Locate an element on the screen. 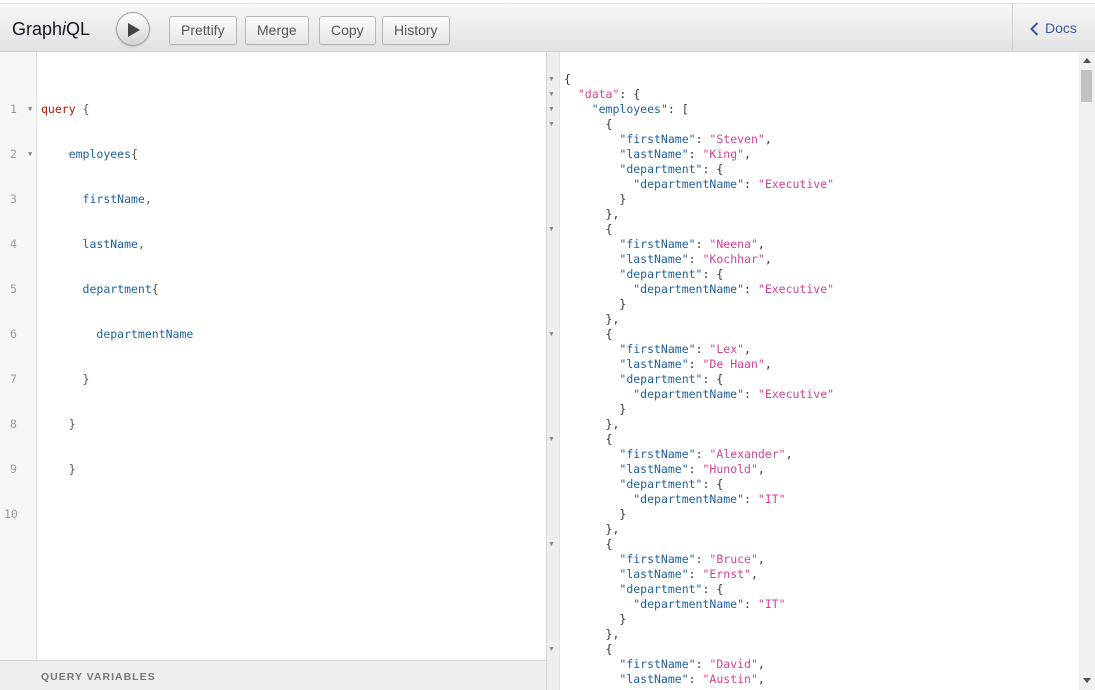 The height and width of the screenshot is (690, 1095). line-number: 6 is located at coordinates (13, 334).